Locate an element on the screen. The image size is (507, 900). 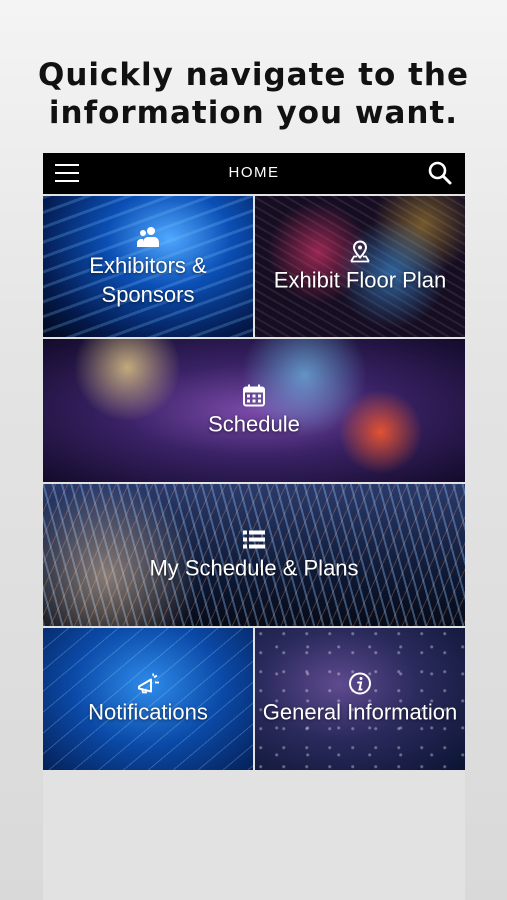
tile-my-schedule-plans: My Schedule & Plans is located at coordinates (254, 555).